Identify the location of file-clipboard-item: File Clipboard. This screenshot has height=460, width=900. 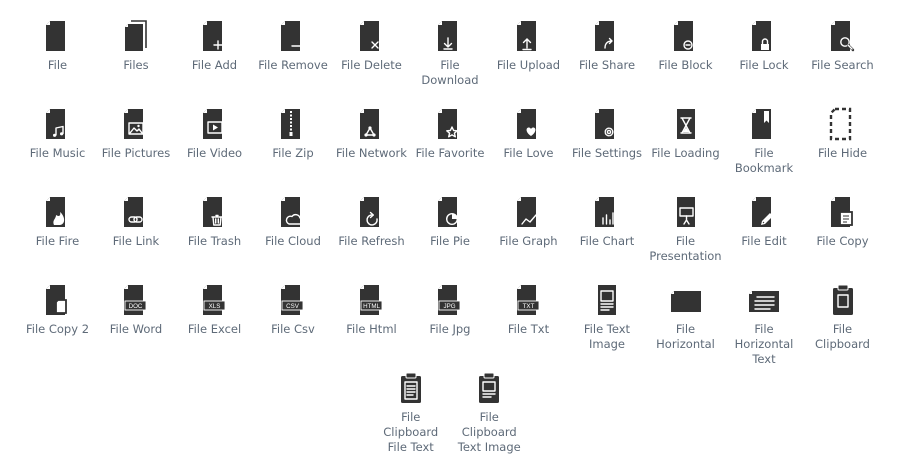
(842, 326).